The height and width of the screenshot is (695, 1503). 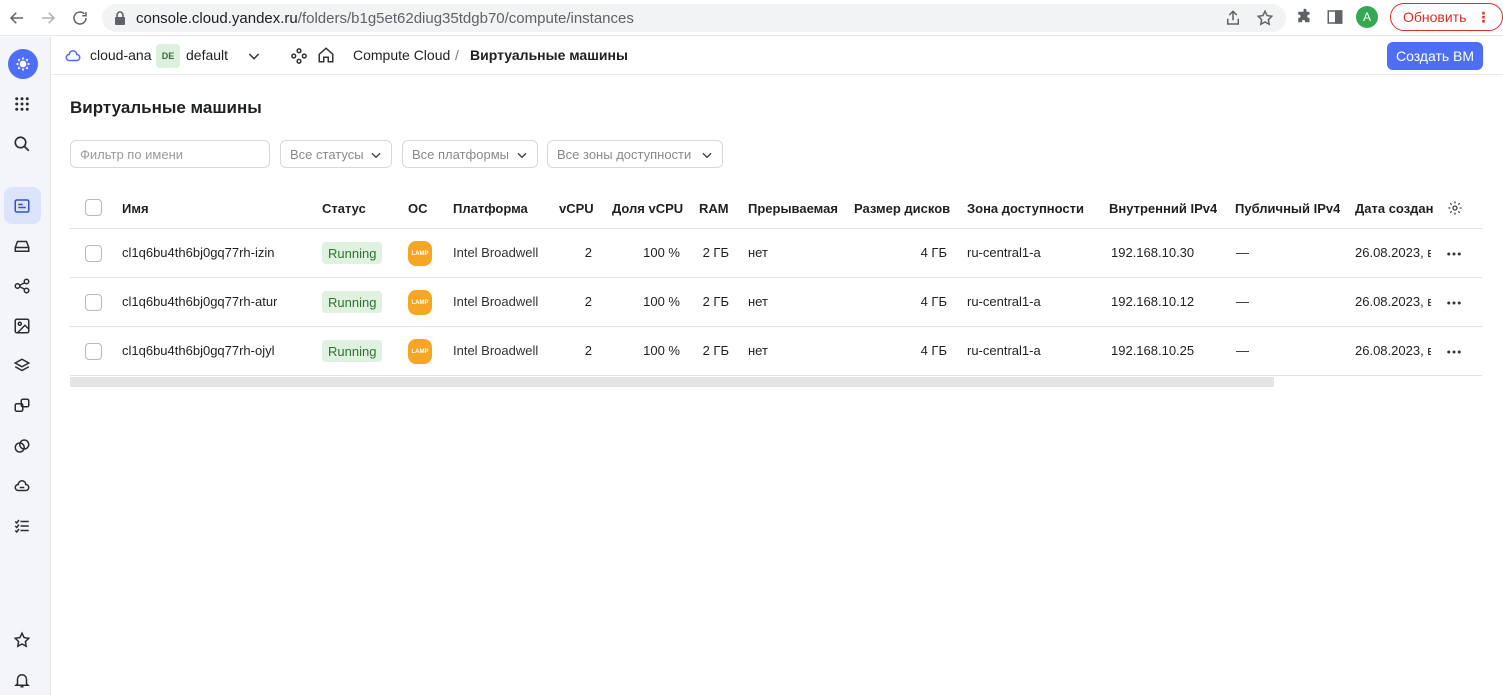 What do you see at coordinates (1163, 208) in the screenshot?
I see `column-header-internal-ip: Внутренний IPv4` at bounding box center [1163, 208].